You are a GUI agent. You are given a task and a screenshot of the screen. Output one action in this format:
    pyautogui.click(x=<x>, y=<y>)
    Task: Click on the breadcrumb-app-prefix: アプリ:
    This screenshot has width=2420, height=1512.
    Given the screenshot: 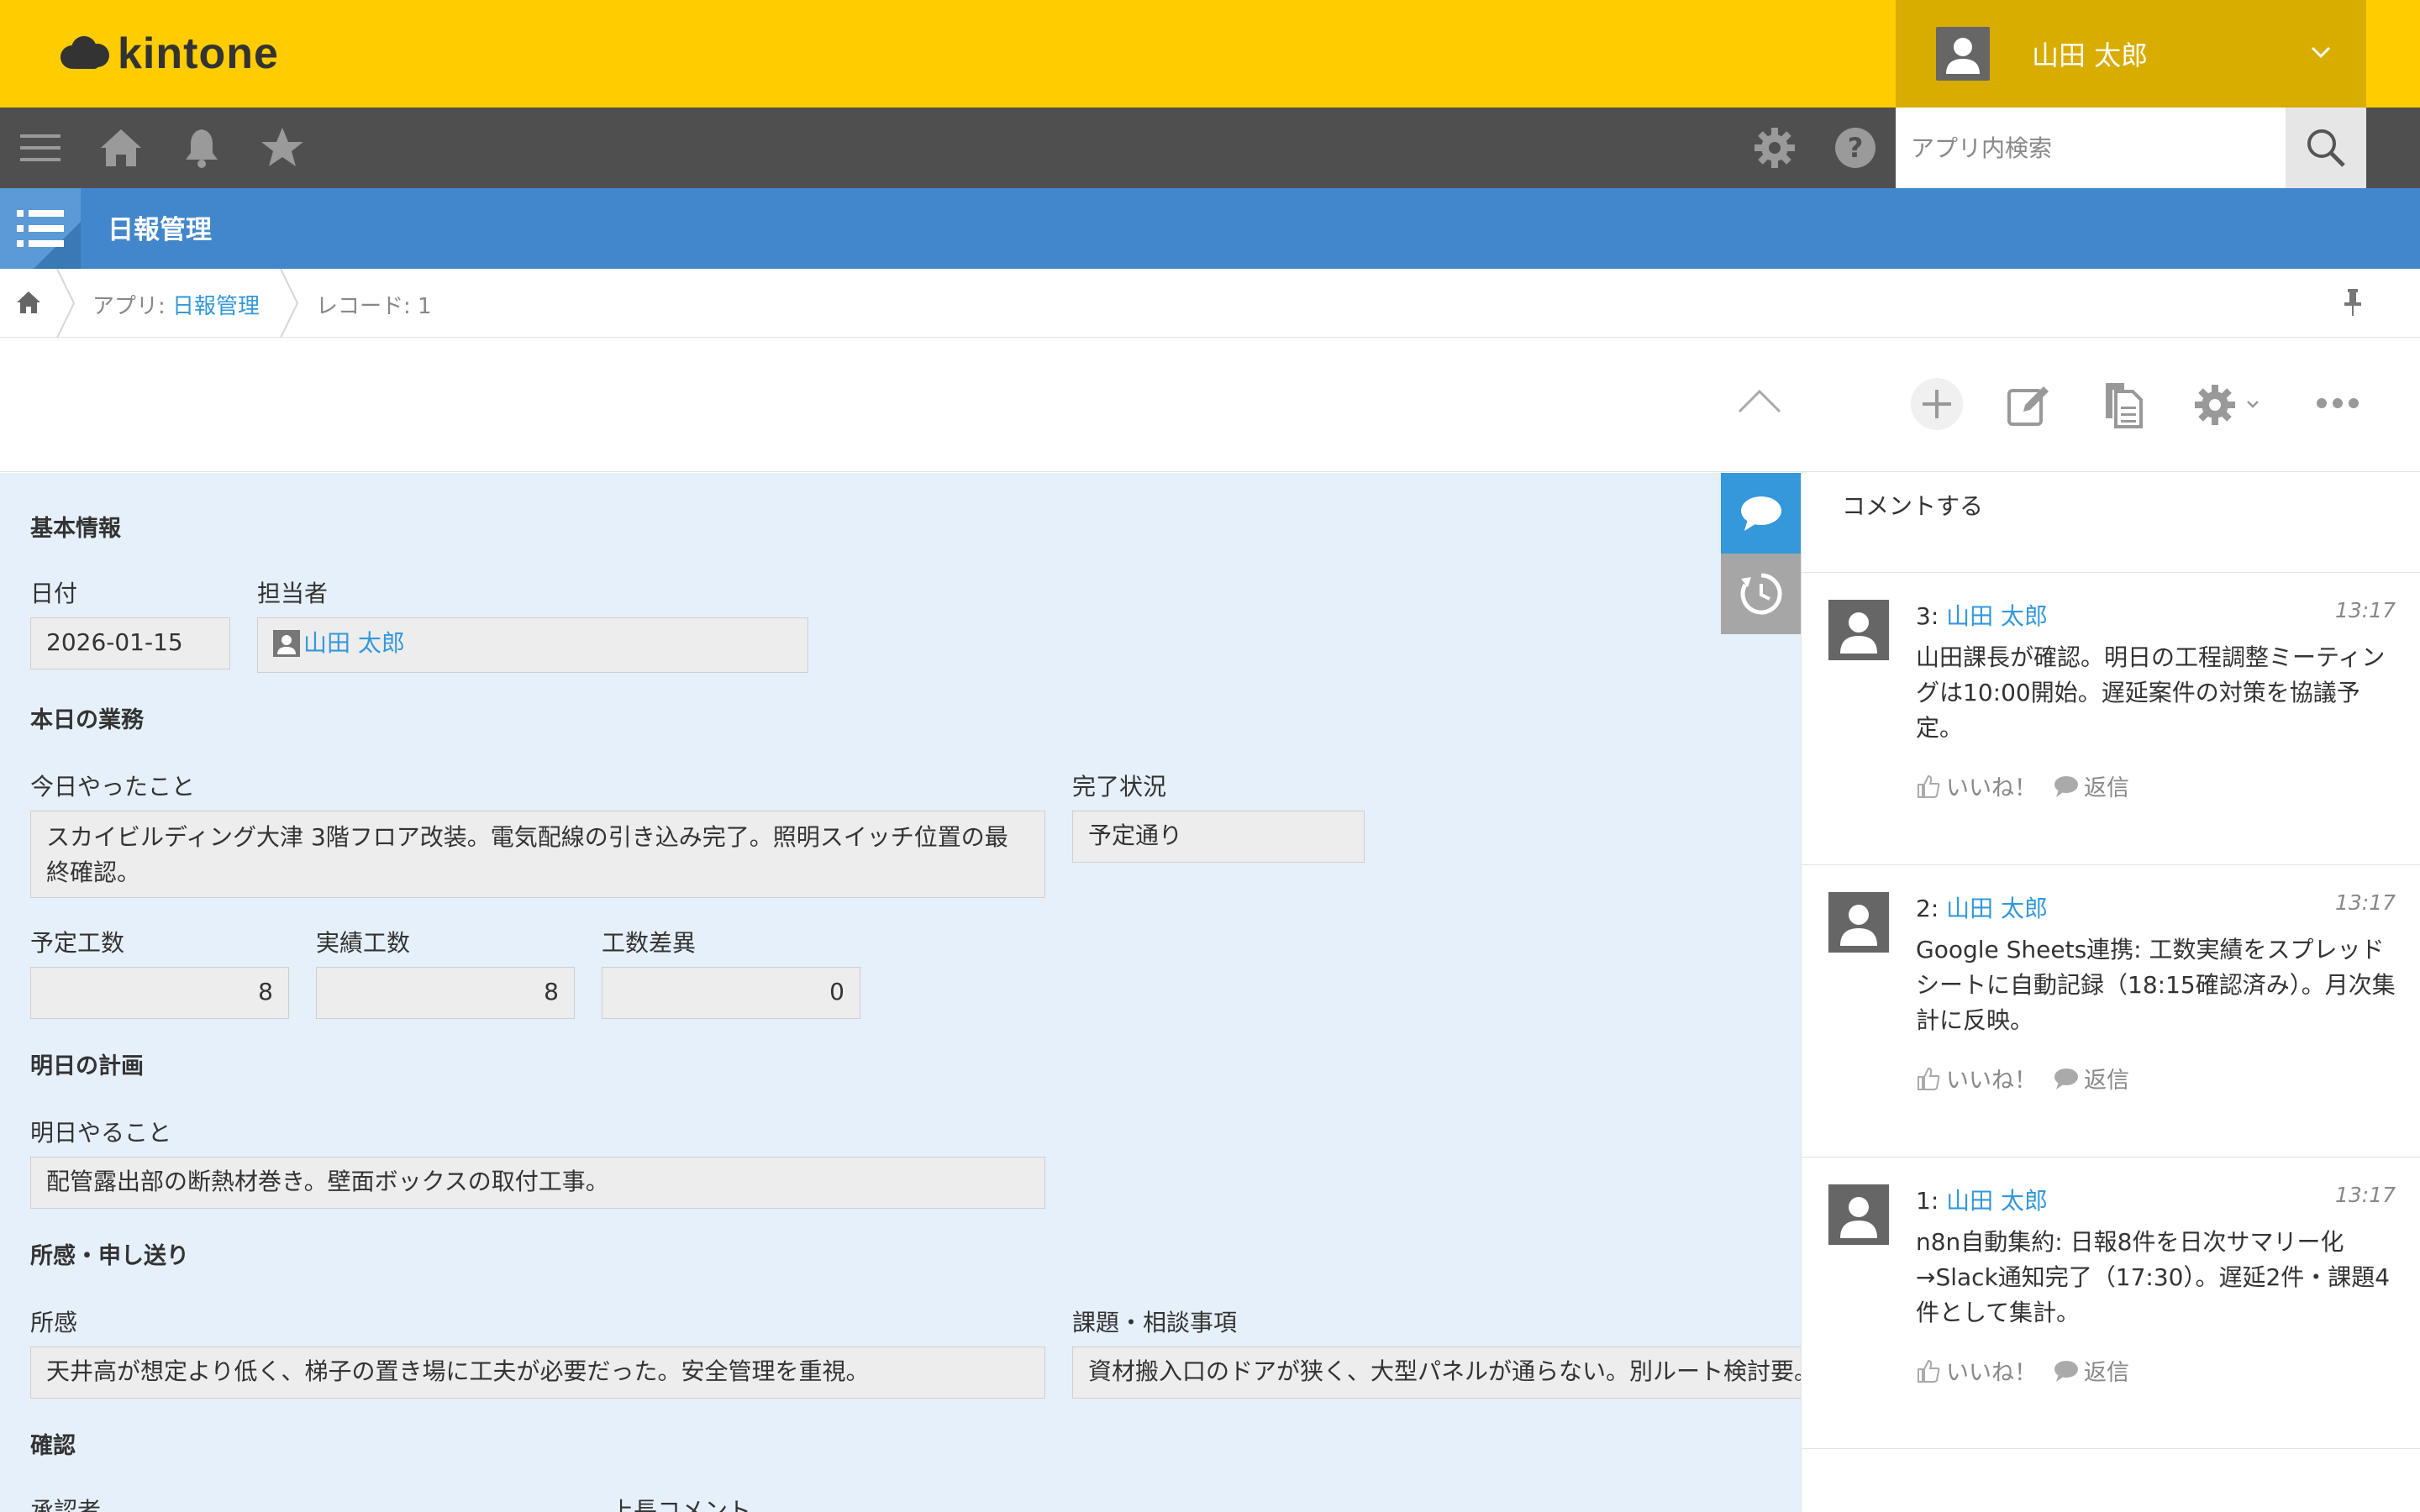 What is the action you would take?
    pyautogui.click(x=132, y=306)
    